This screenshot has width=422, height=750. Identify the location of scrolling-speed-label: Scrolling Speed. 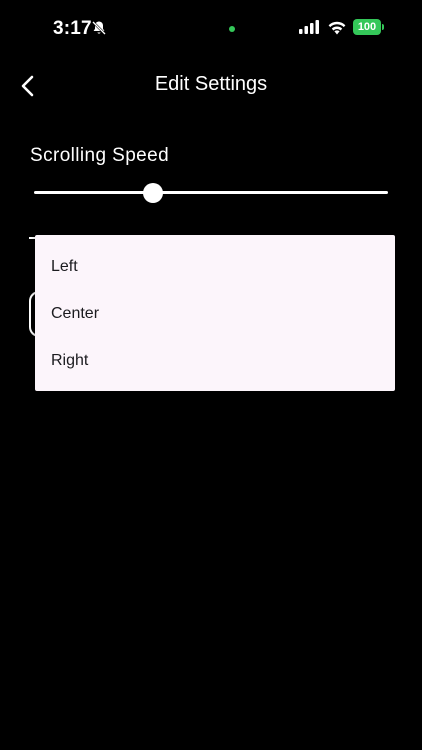
(100, 155).